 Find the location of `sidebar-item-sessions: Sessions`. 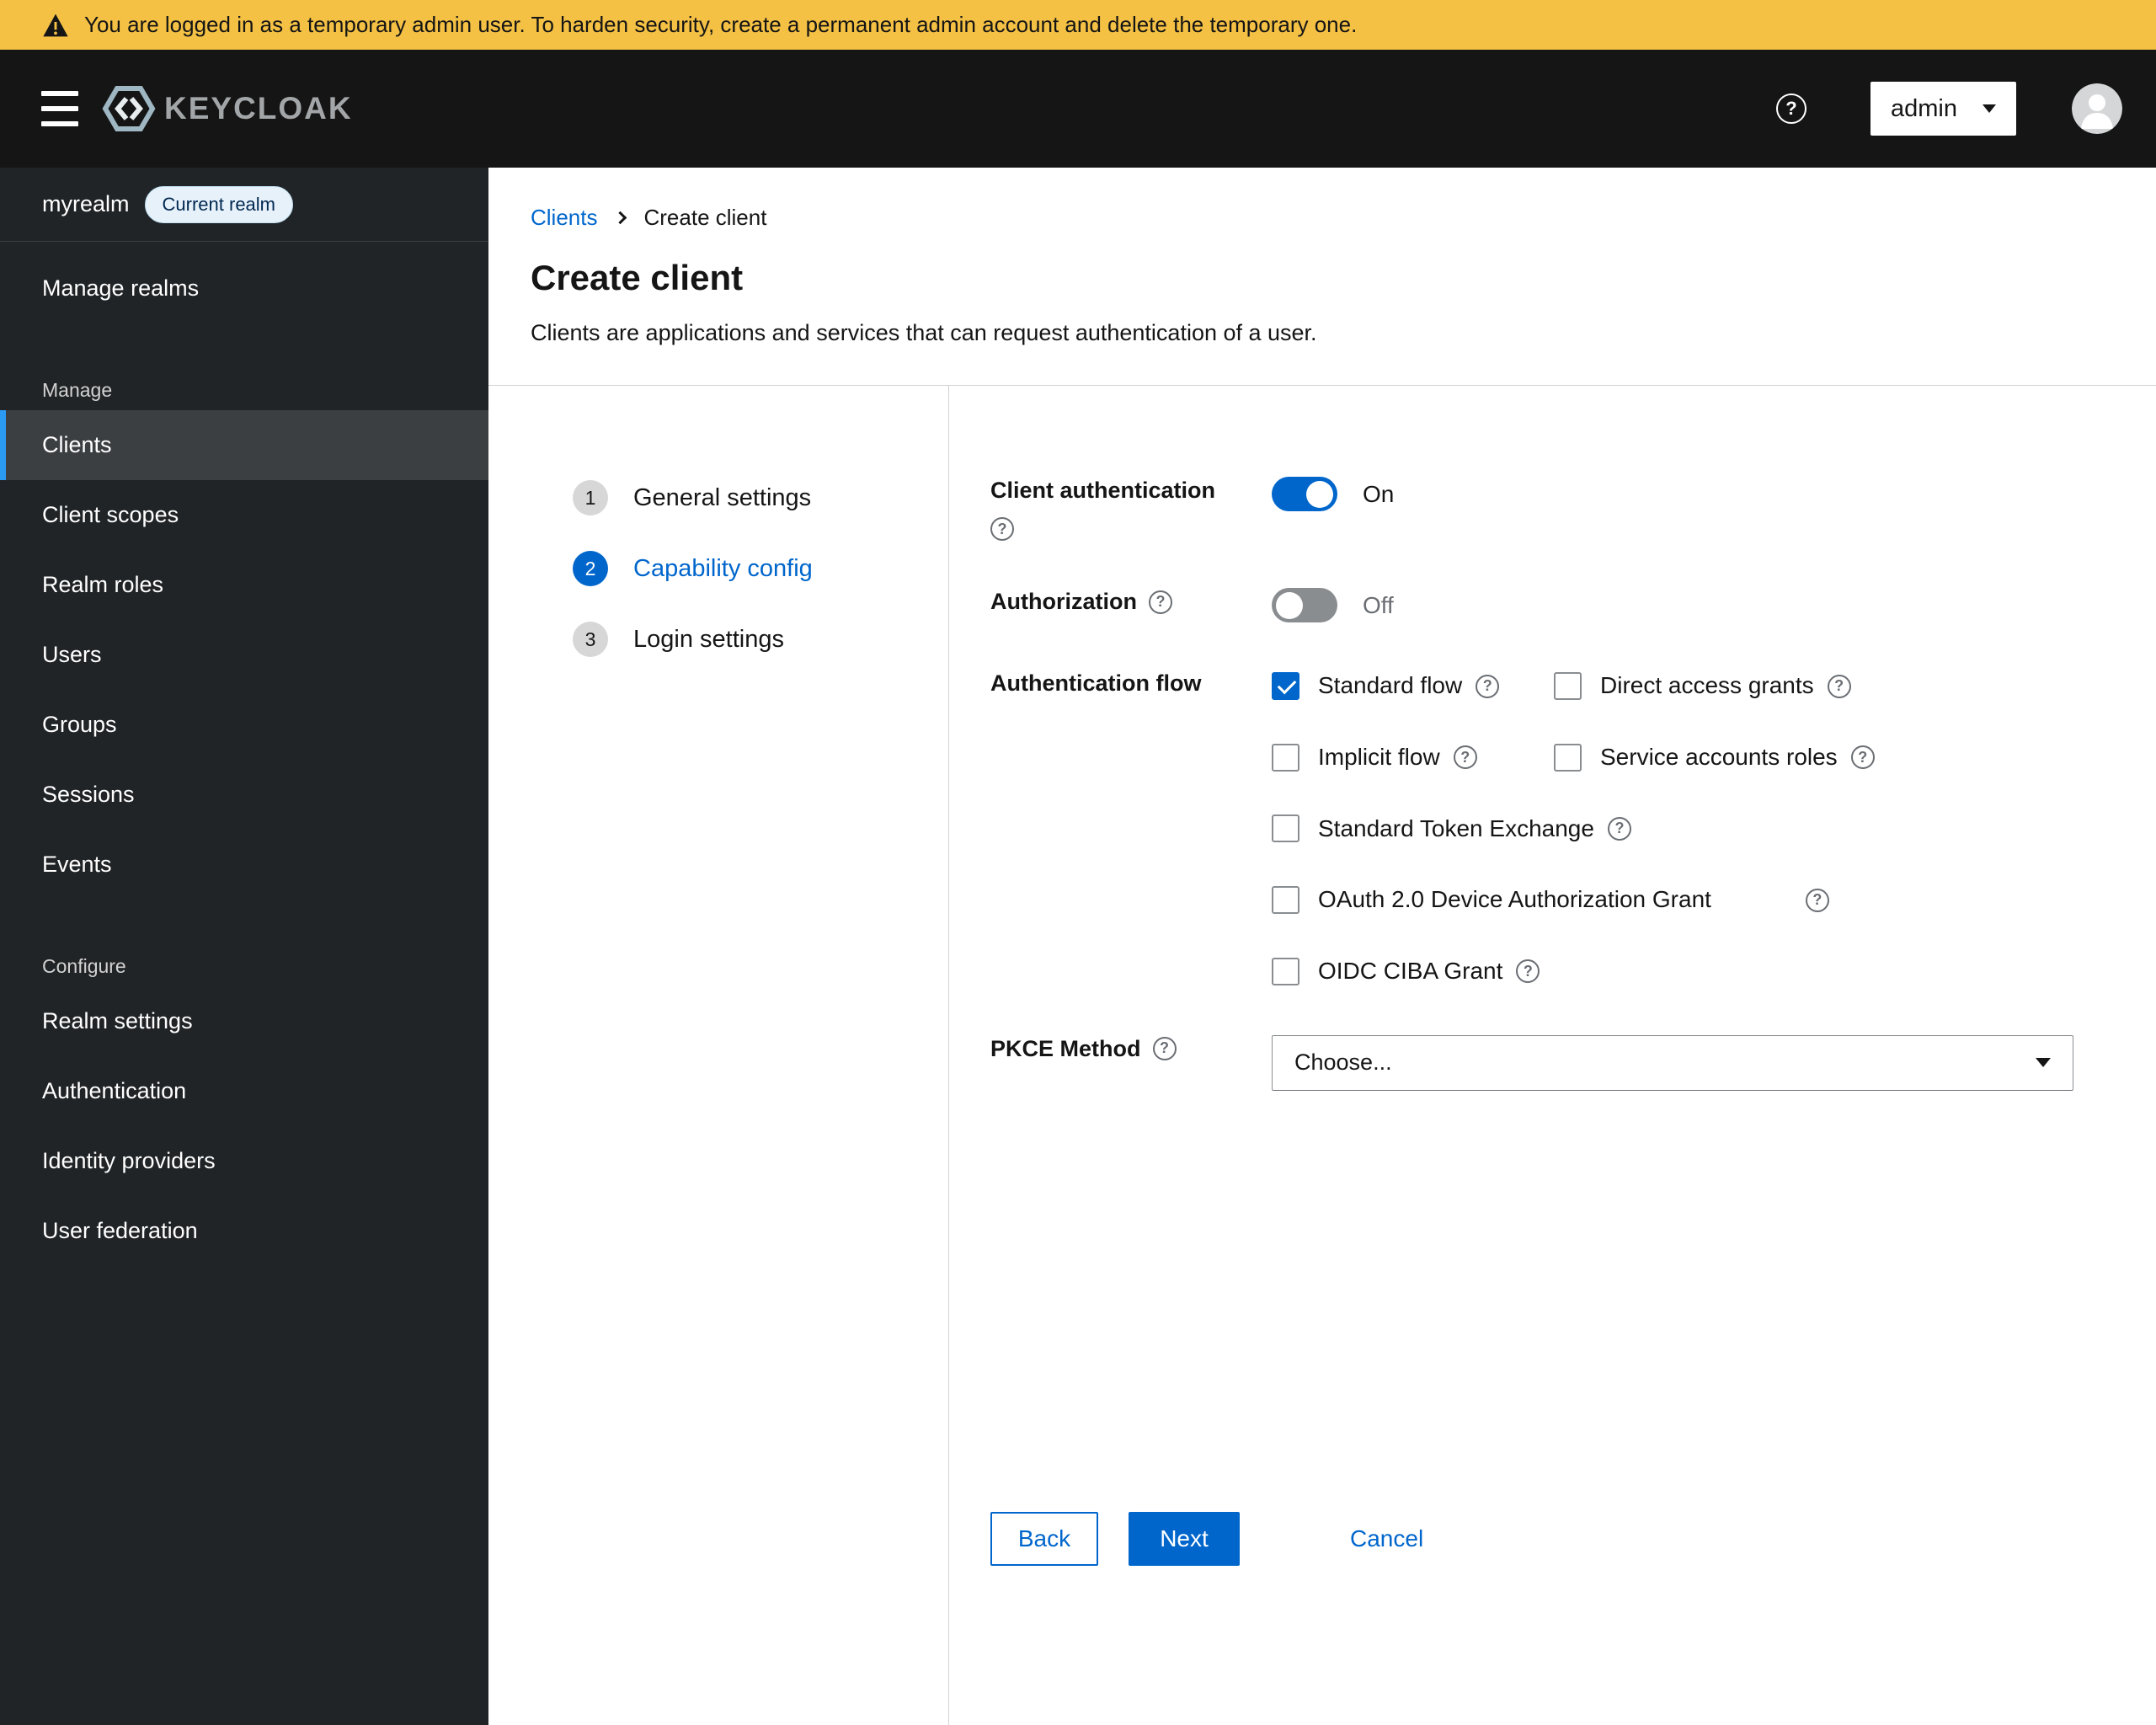

sidebar-item-sessions: Sessions is located at coordinates (244, 795).